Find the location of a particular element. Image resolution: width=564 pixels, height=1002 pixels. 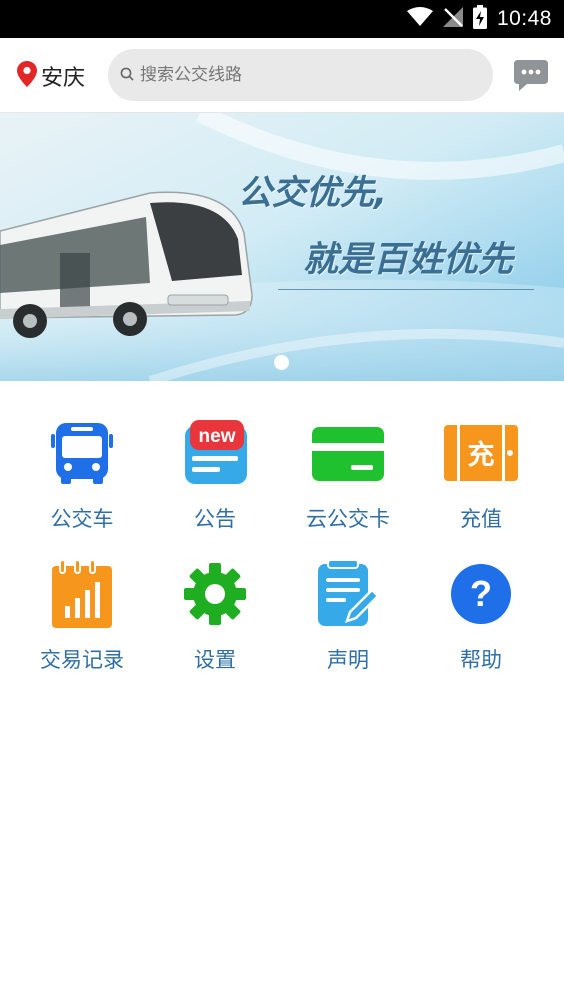

city-name: 安庆 is located at coordinates (63, 78).